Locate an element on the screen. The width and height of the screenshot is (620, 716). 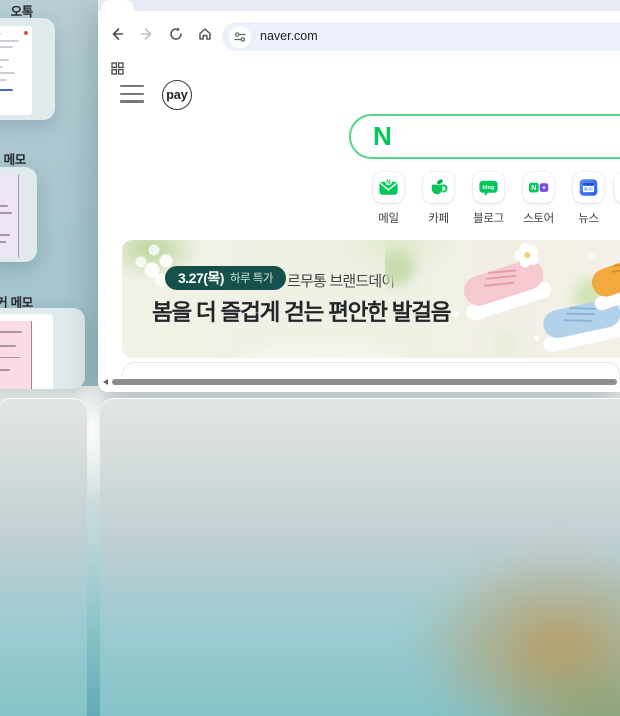
pink-sneaker is located at coordinates (507, 281).